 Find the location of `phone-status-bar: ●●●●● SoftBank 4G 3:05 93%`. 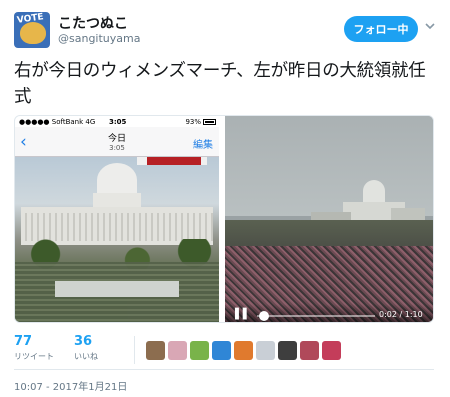

phone-status-bar: ●●●●● SoftBank 4G 3:05 93% is located at coordinates (117, 121).